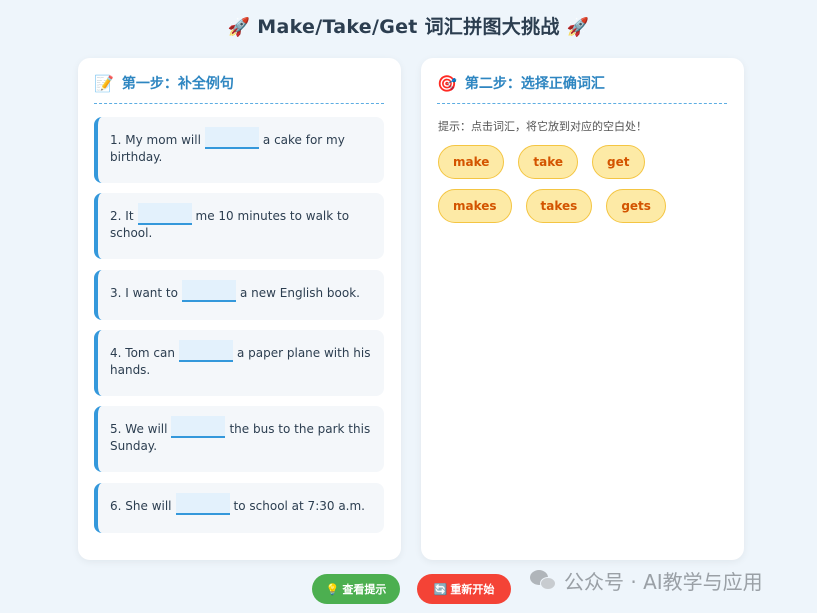 The height and width of the screenshot is (613, 817). What do you see at coordinates (104, 83) in the screenshot?
I see `memo-icon: 📝` at bounding box center [104, 83].